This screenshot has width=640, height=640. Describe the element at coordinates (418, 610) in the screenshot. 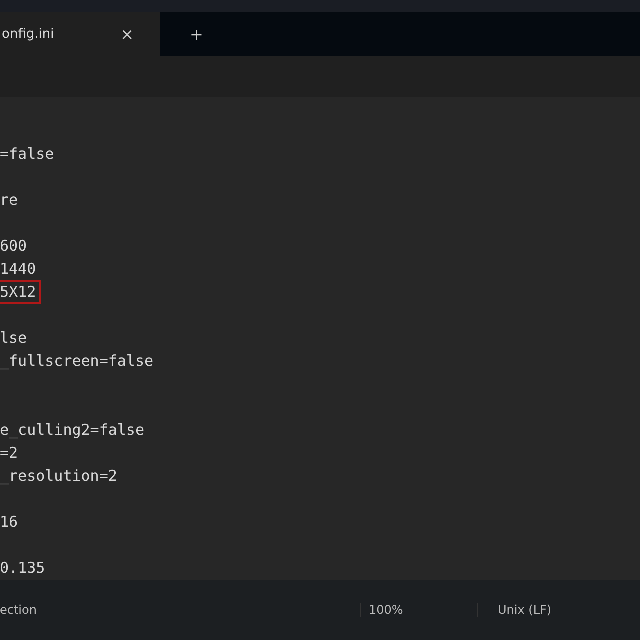

I see `zoom-level: 100%` at that location.